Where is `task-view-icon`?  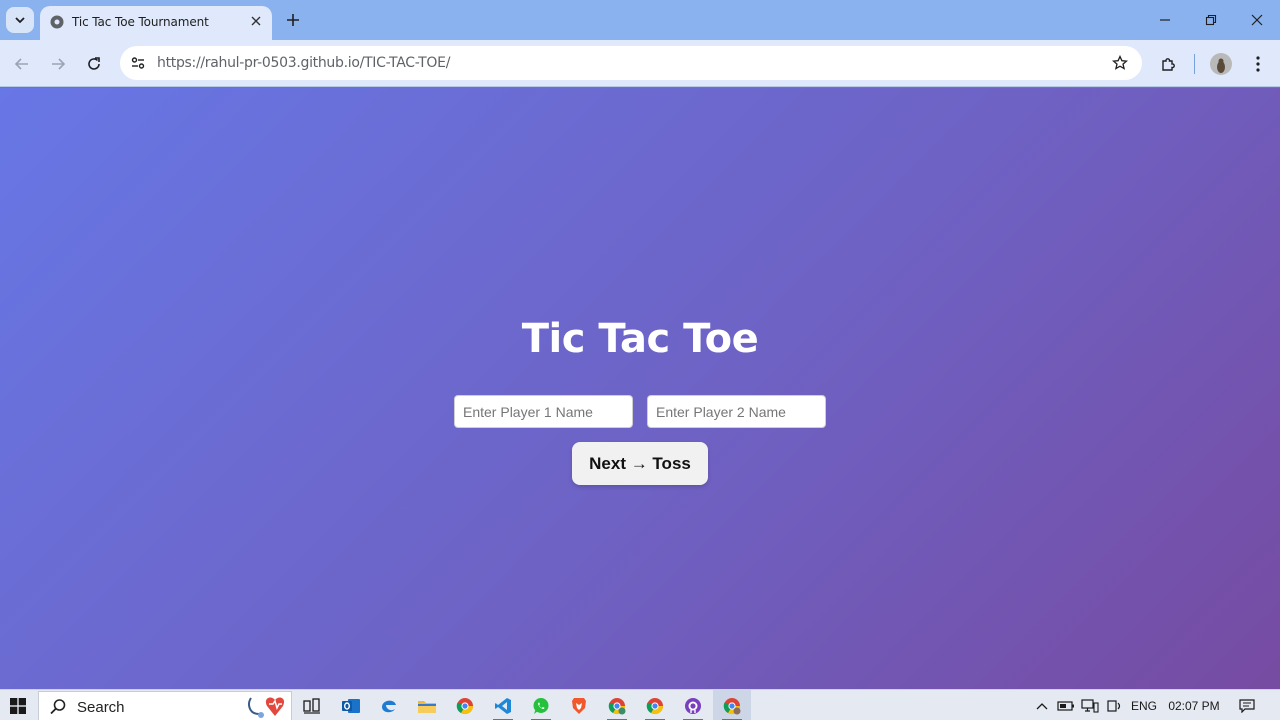 task-view-icon is located at coordinates (312, 705).